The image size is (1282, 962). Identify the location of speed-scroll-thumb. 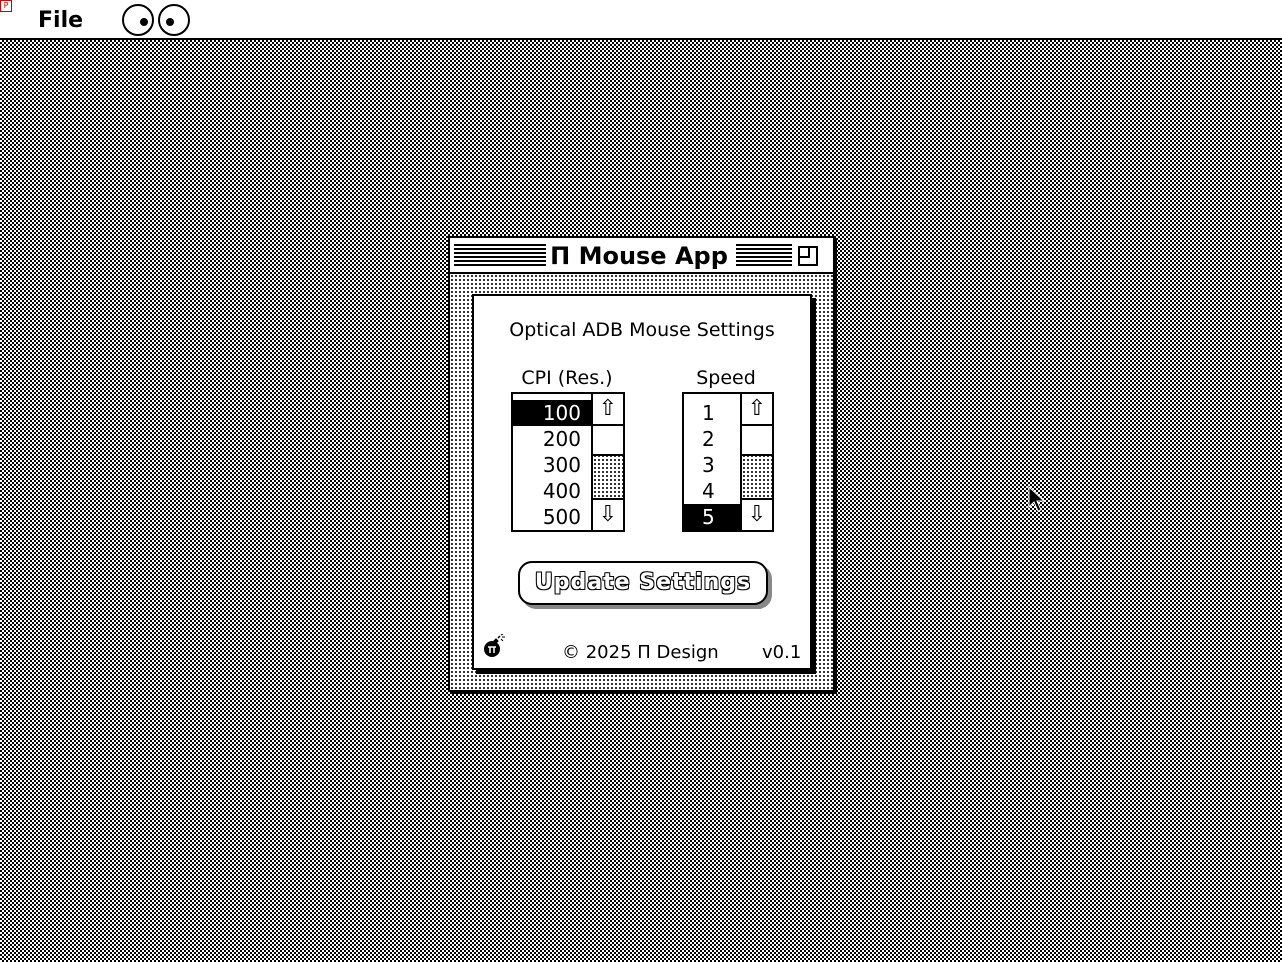
(757, 441).